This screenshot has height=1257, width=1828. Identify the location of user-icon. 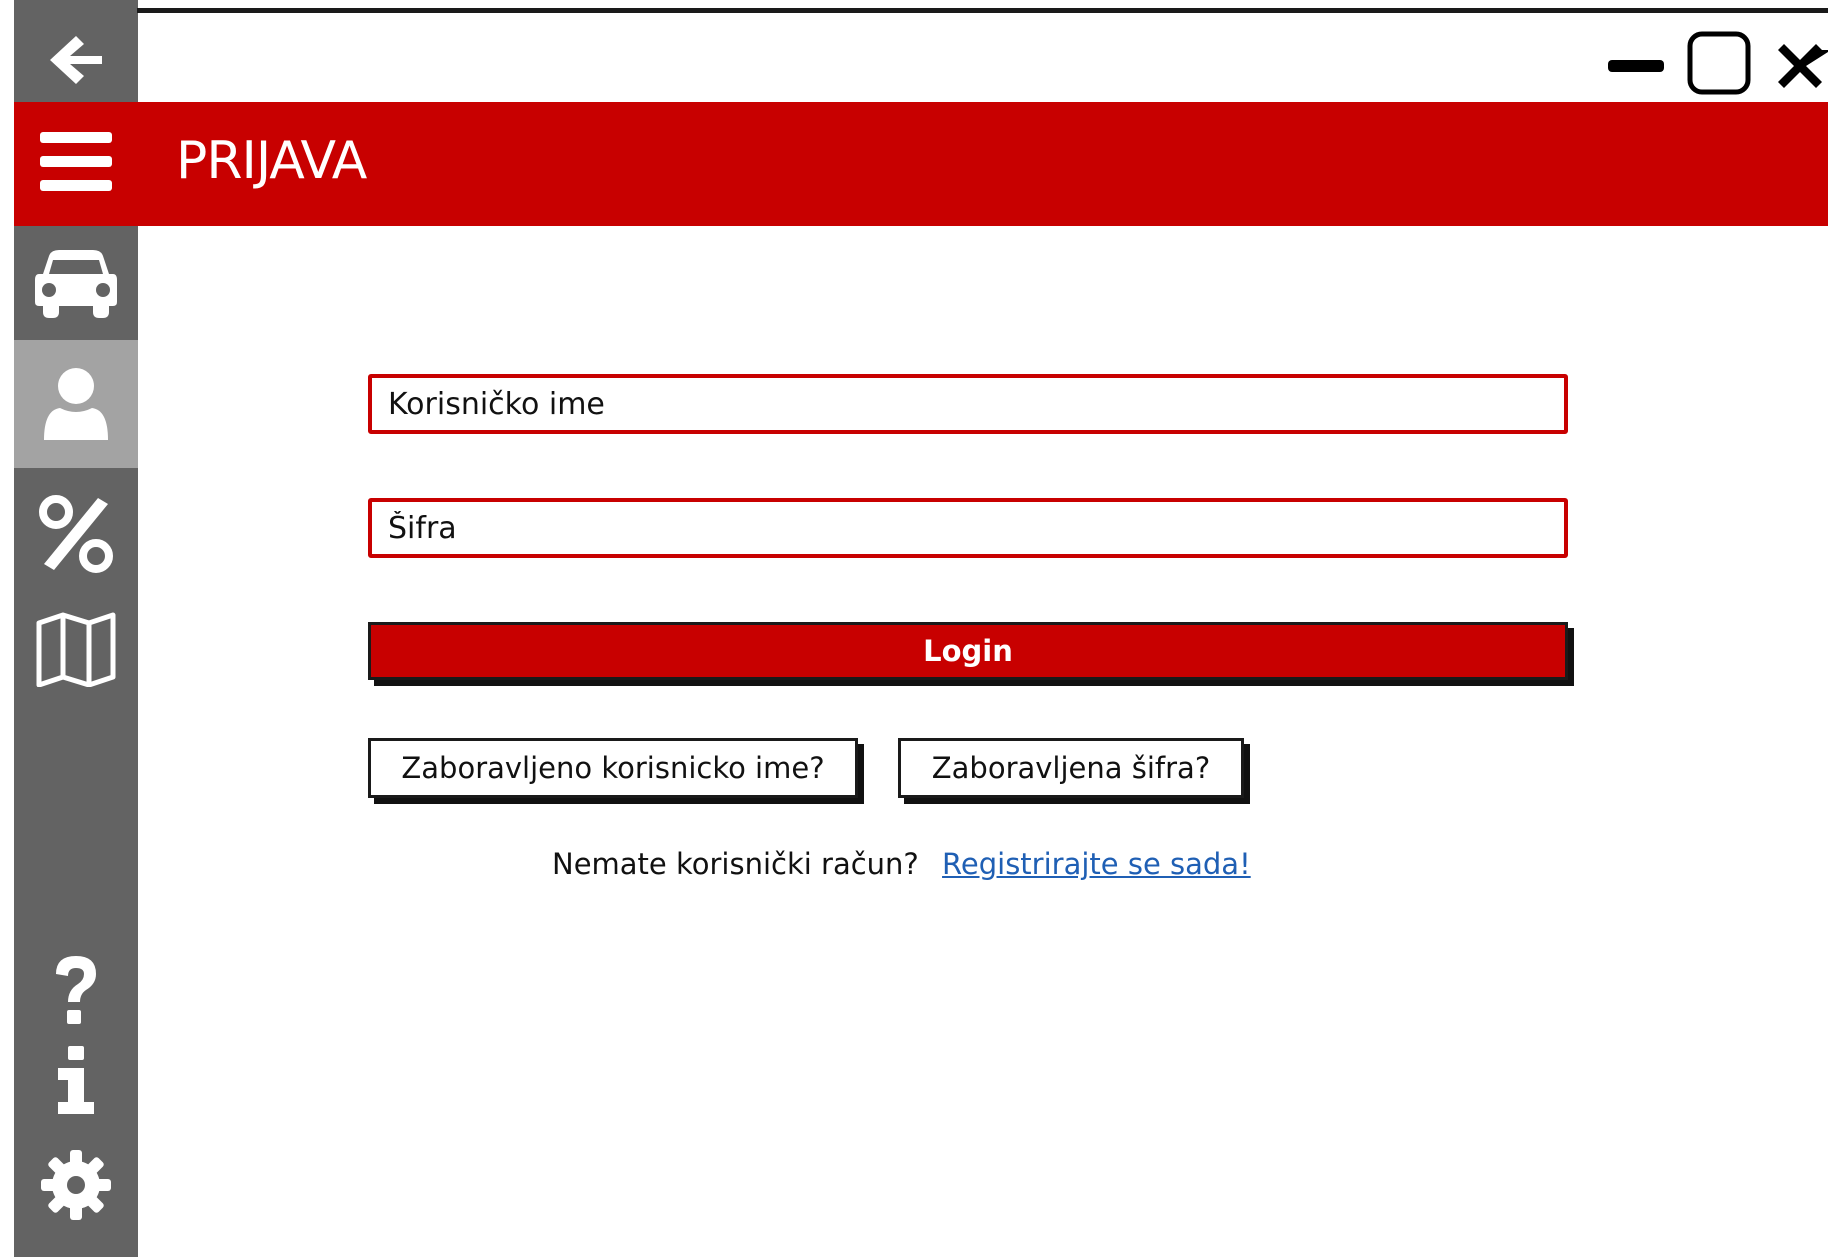
(76, 404).